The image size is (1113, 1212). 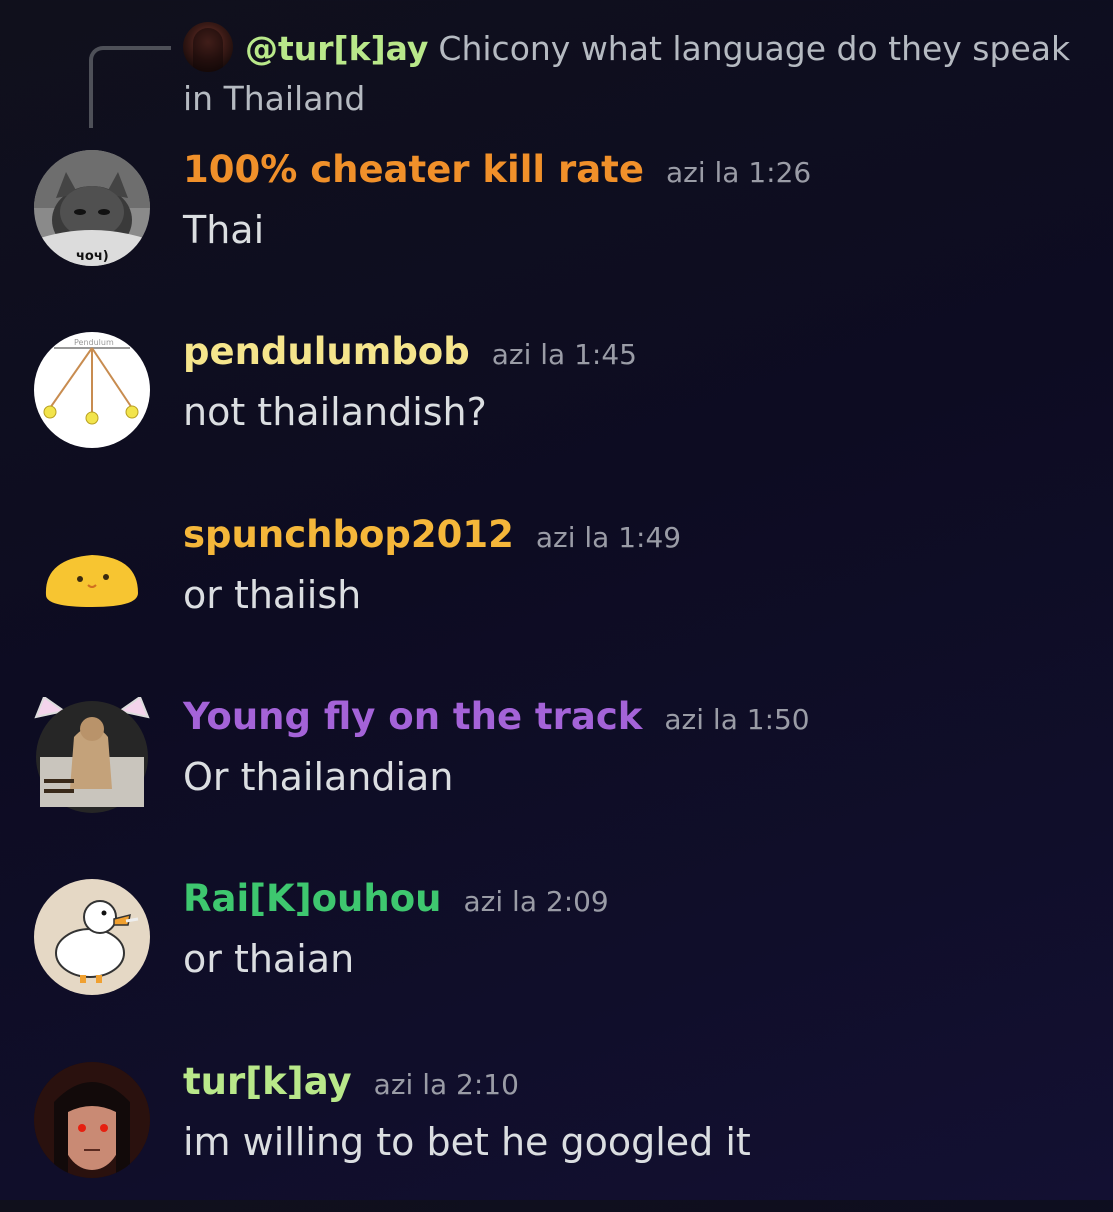 I want to click on message-header: pendulumbob azi la 1:45, so click(x=410, y=351).